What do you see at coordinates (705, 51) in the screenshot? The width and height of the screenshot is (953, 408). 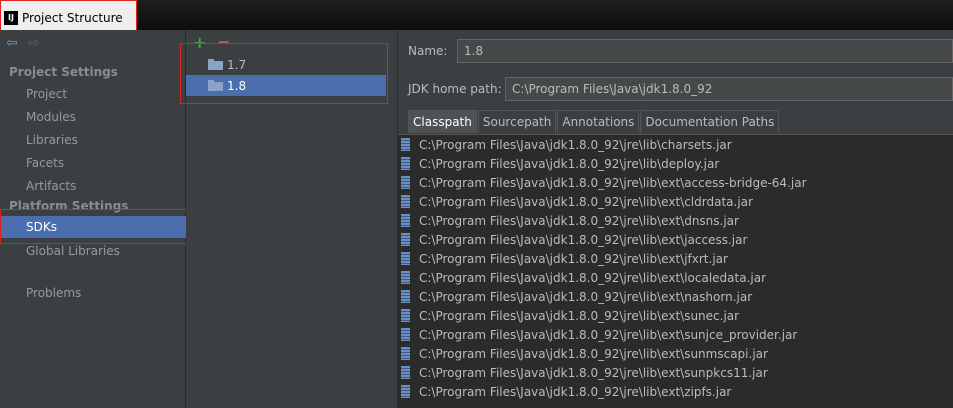 I see `name-field: 1.8` at bounding box center [705, 51].